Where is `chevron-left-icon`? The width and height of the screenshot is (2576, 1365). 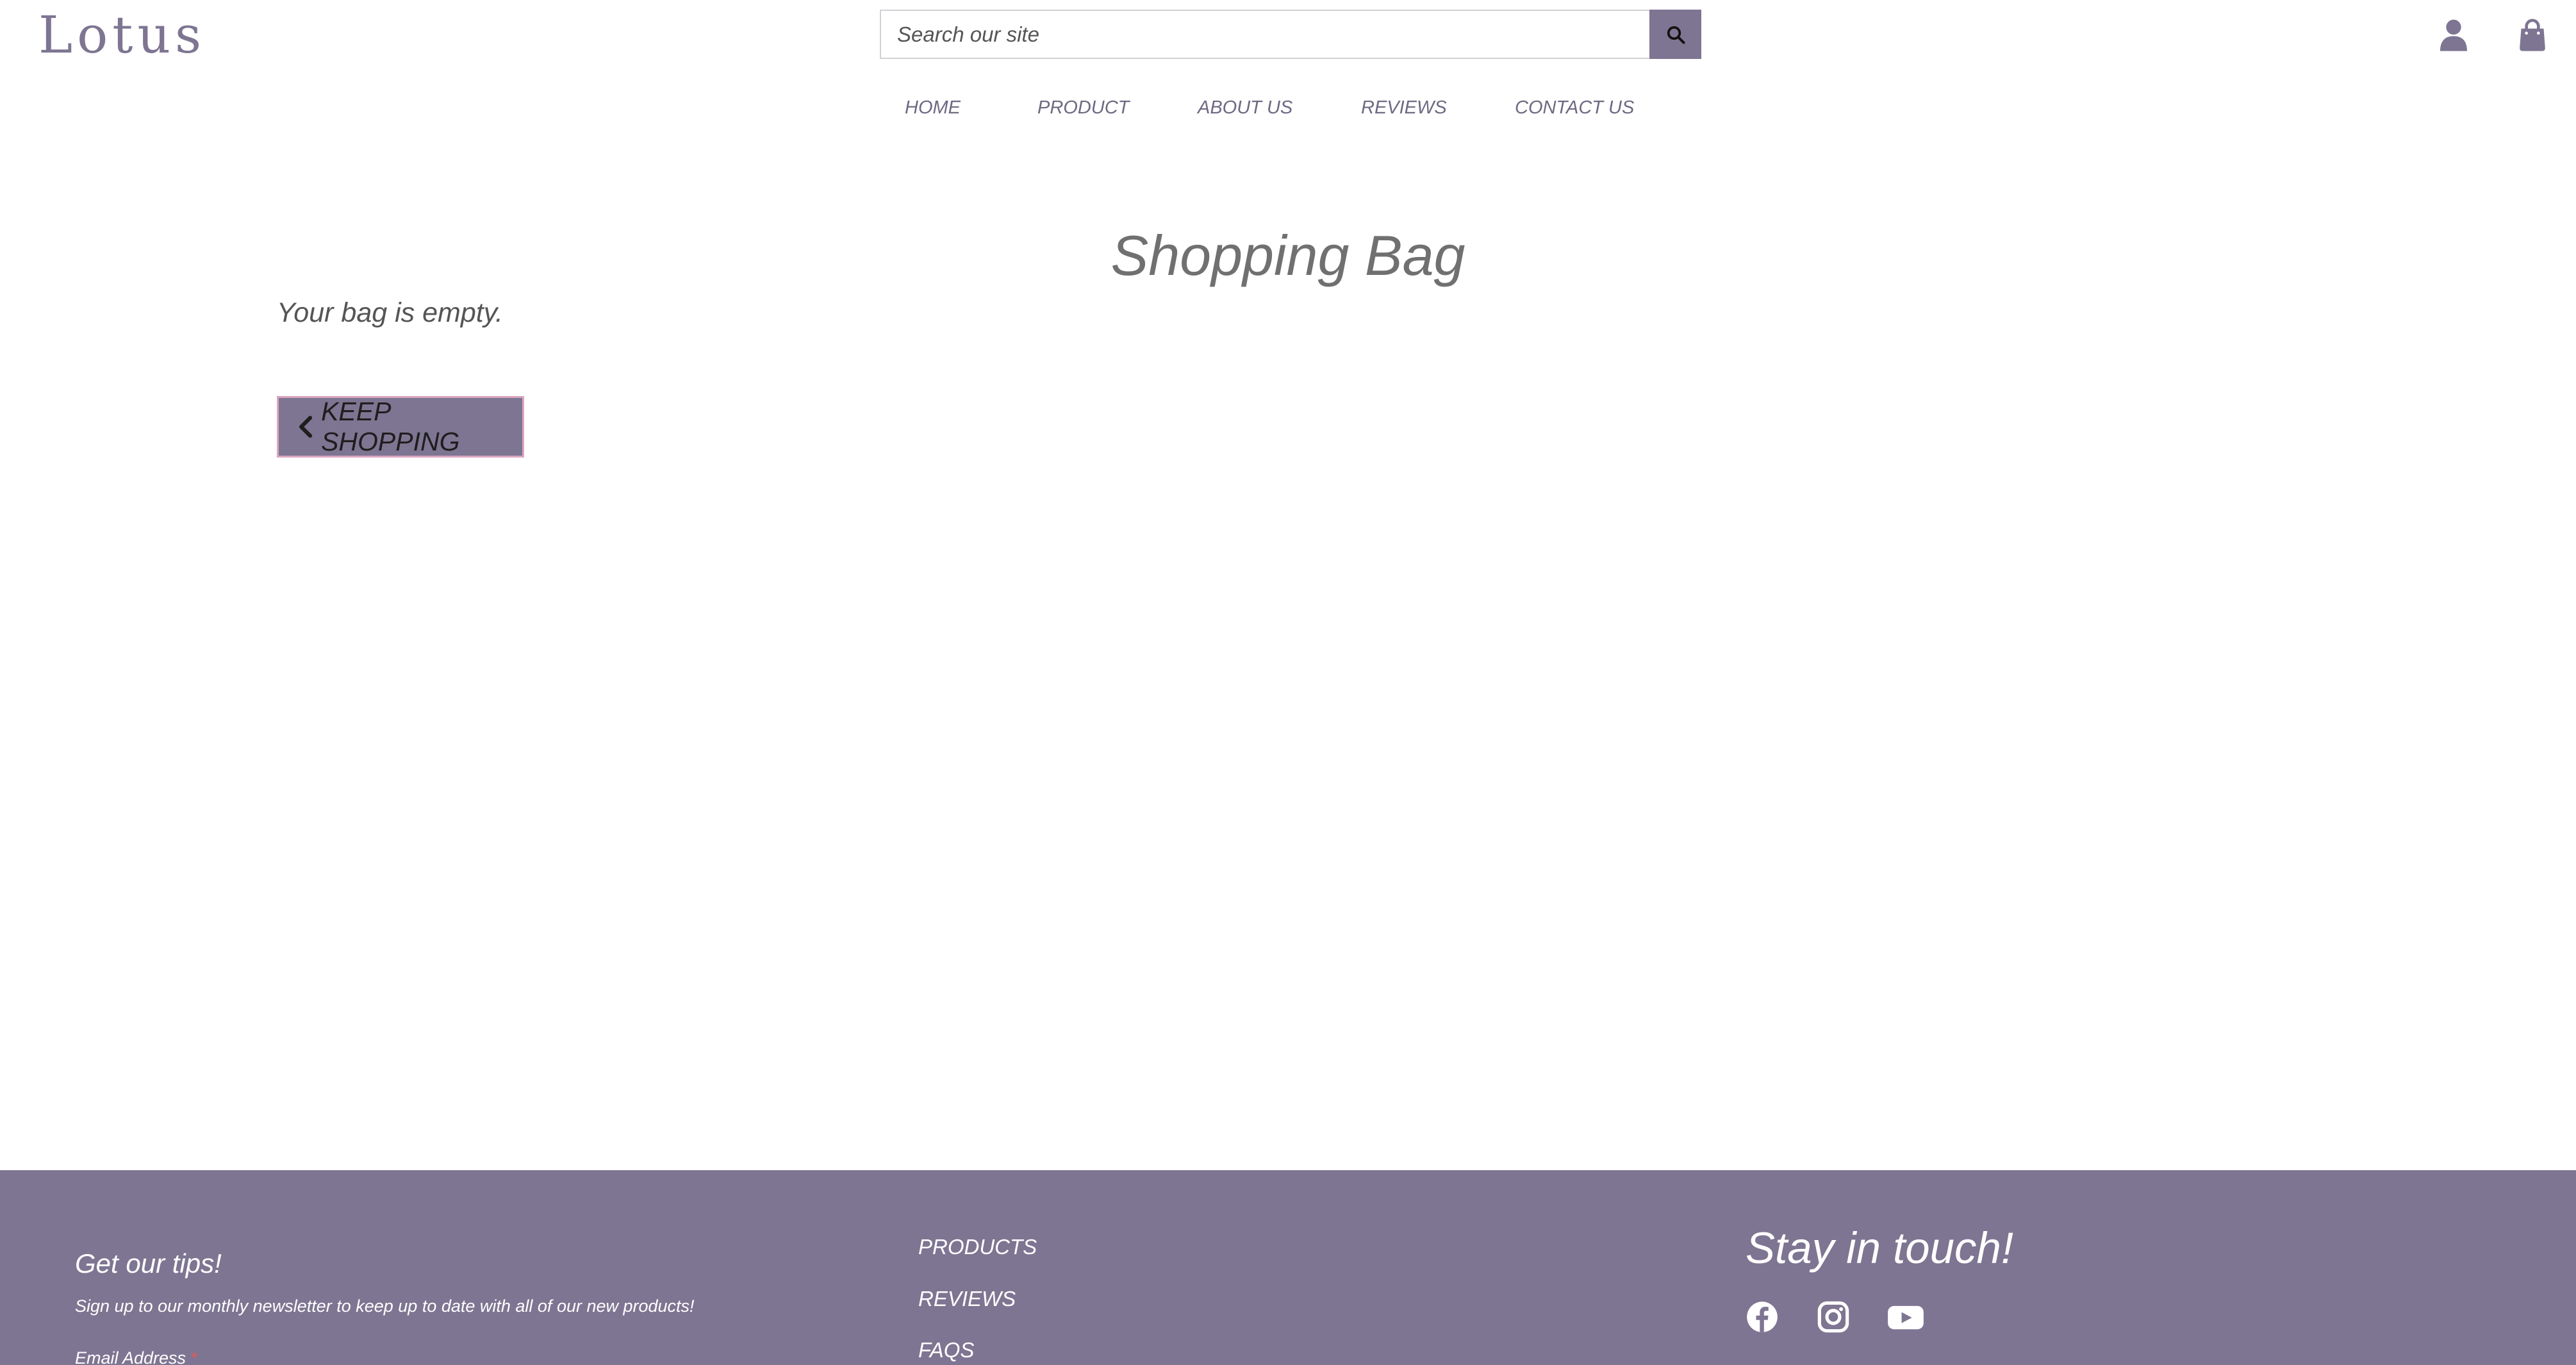 chevron-left-icon is located at coordinates (306, 427).